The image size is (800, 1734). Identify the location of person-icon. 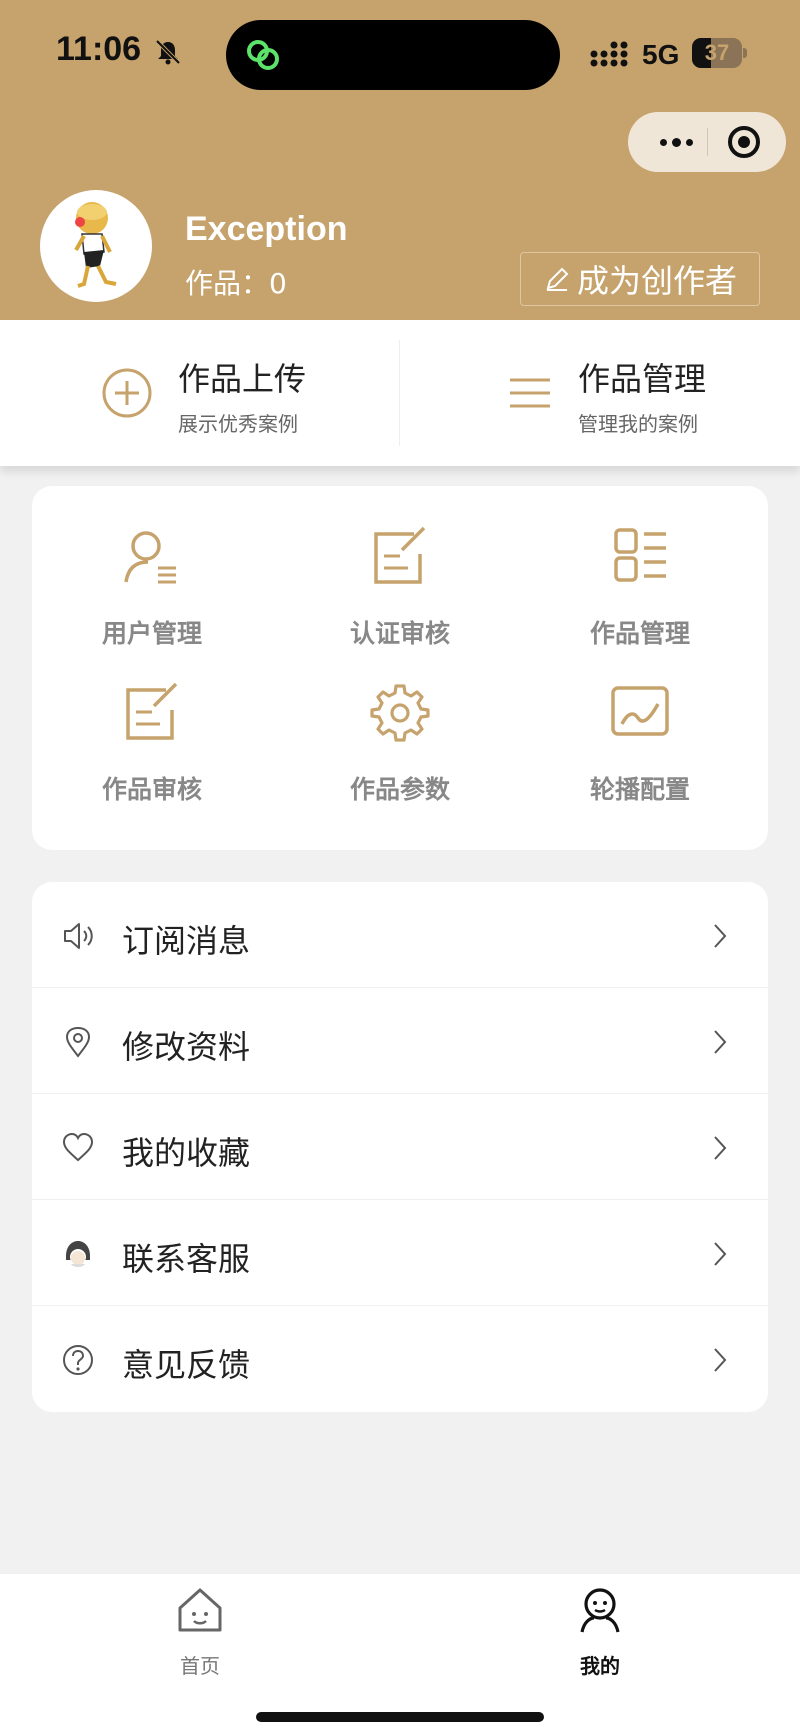
(600, 1610).